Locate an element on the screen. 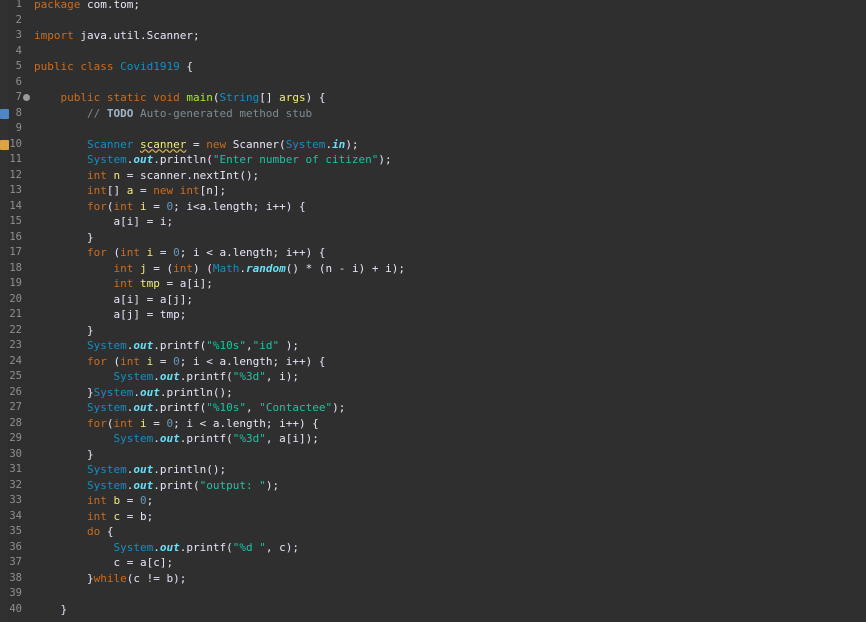 This screenshot has width=866, height=622. code-token: in is located at coordinates (339, 144).